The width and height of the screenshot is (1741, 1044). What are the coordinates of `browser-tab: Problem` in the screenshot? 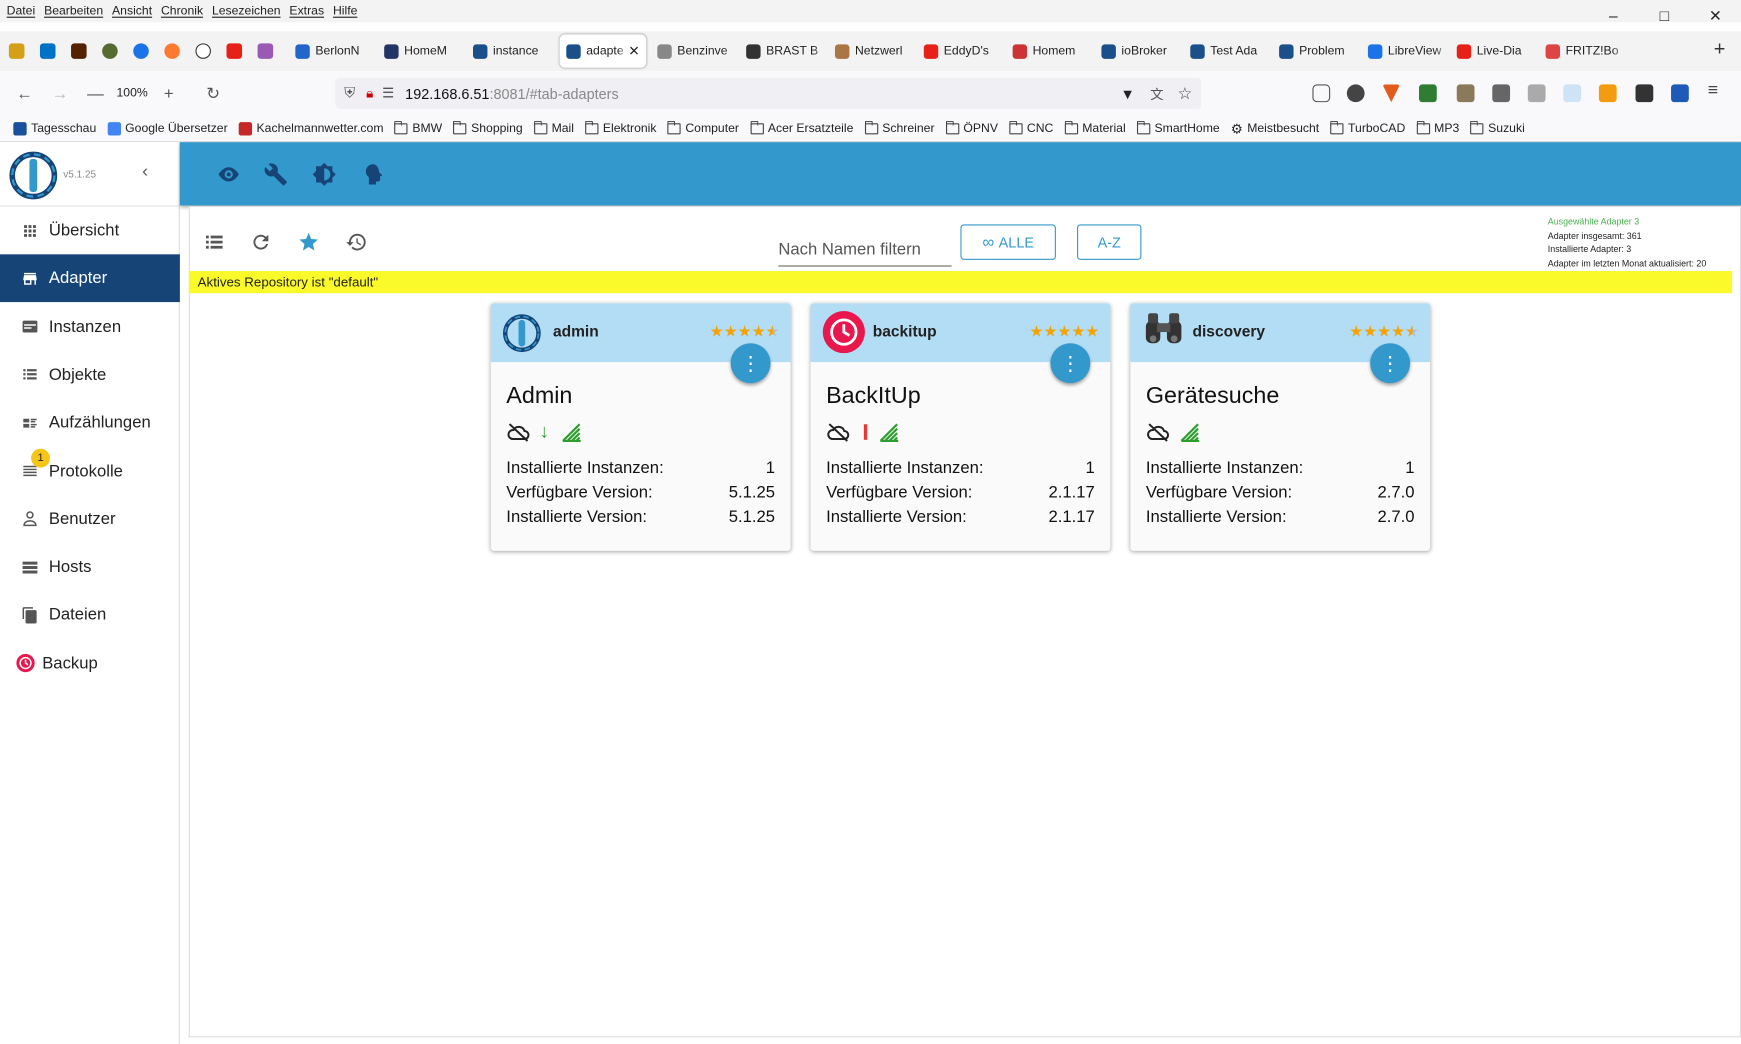 It's located at (1316, 50).